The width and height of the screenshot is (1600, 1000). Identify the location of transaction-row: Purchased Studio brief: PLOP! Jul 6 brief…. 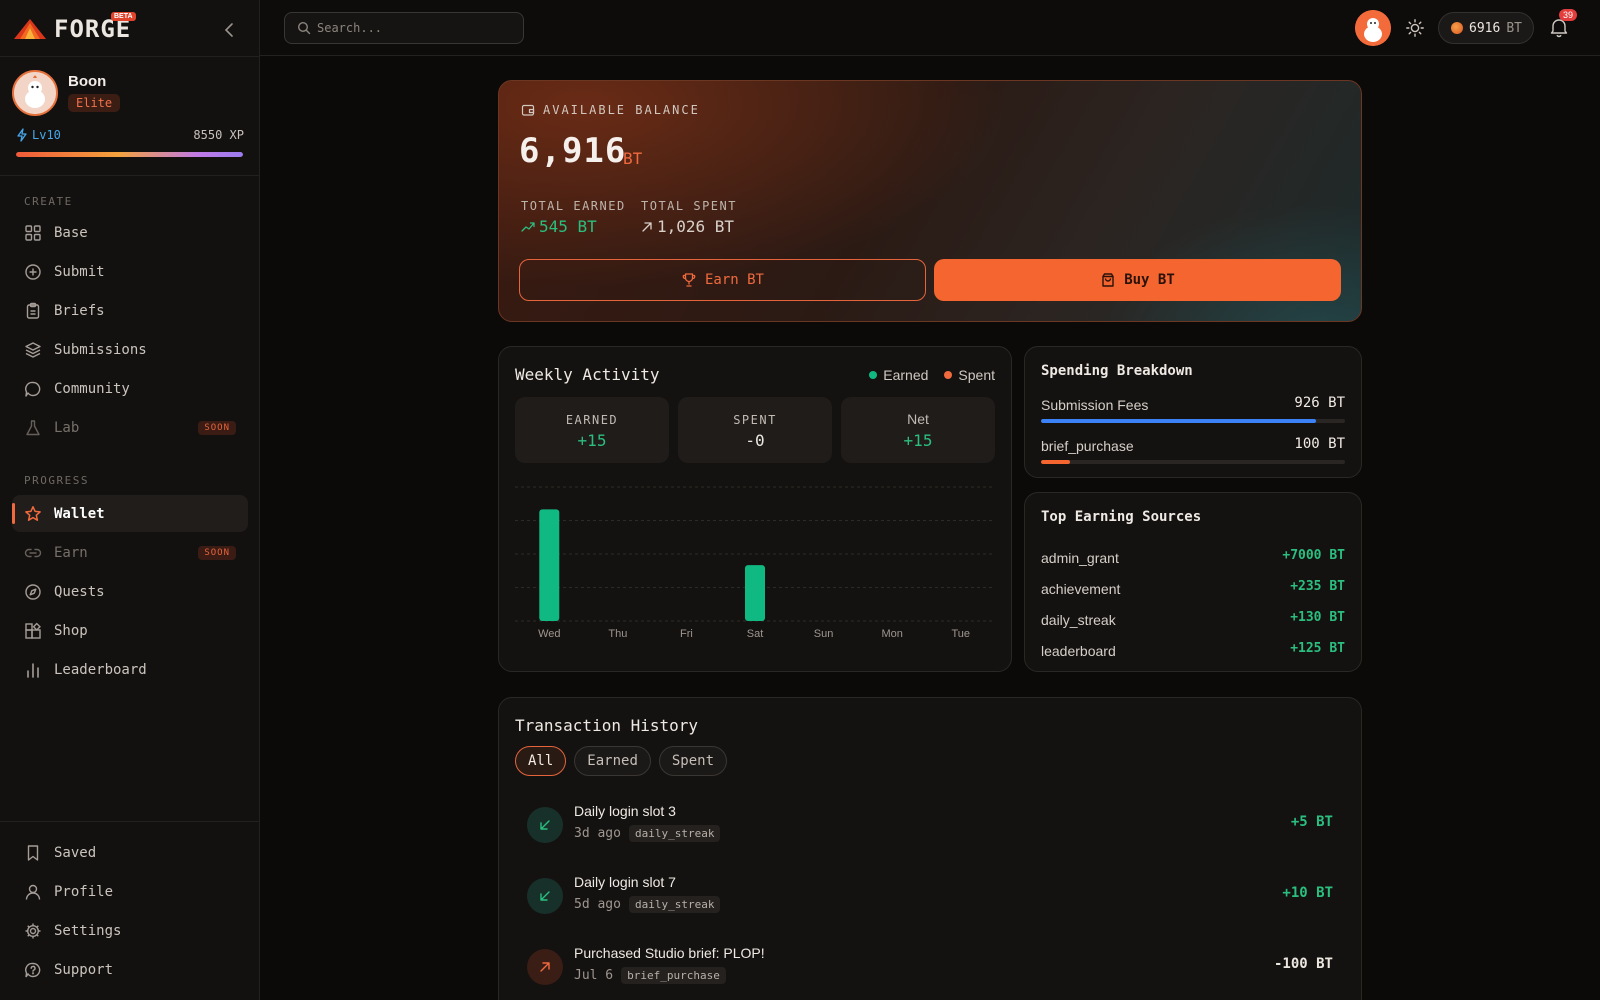
(930, 966).